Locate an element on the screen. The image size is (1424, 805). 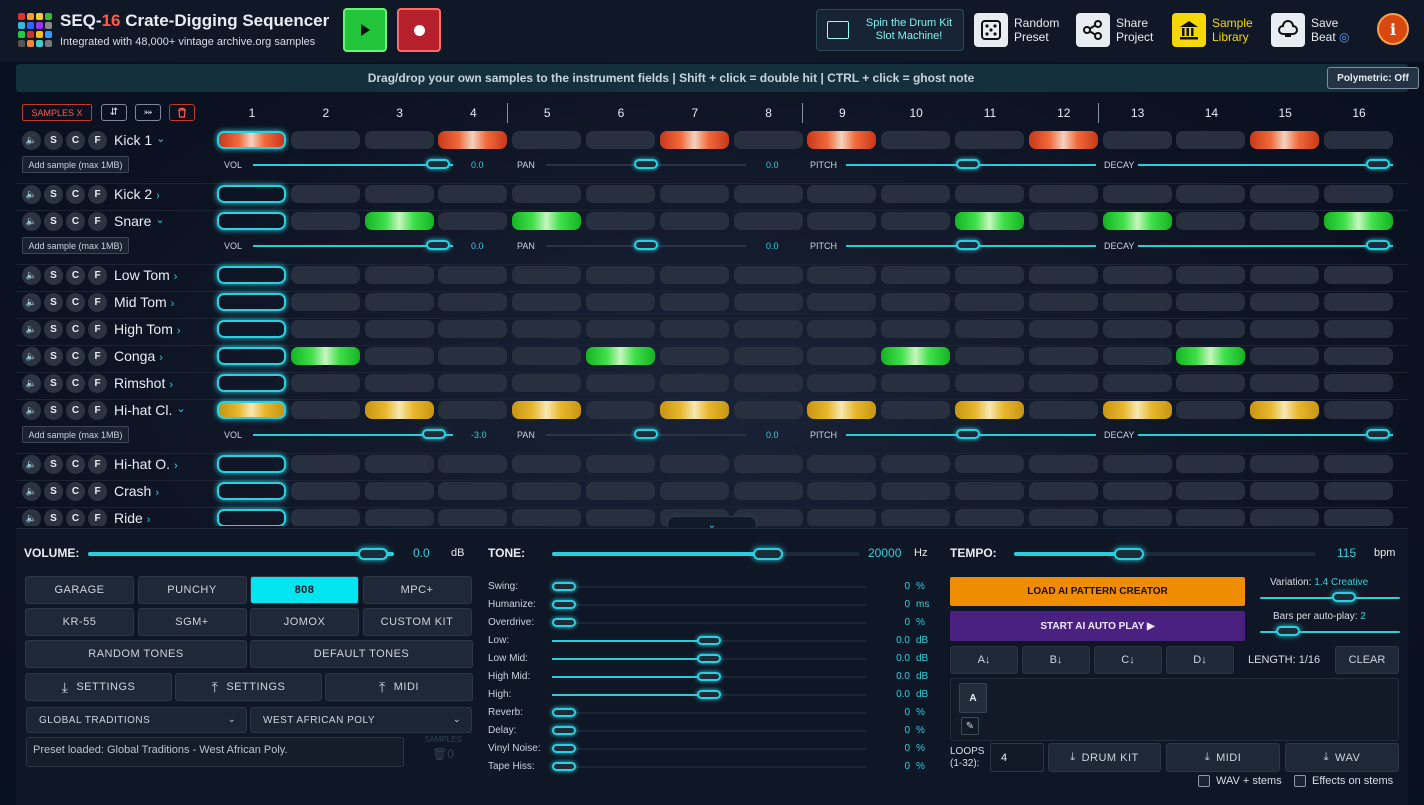
default-tones-button: DEFAULT TONES is located at coordinates (361, 654).